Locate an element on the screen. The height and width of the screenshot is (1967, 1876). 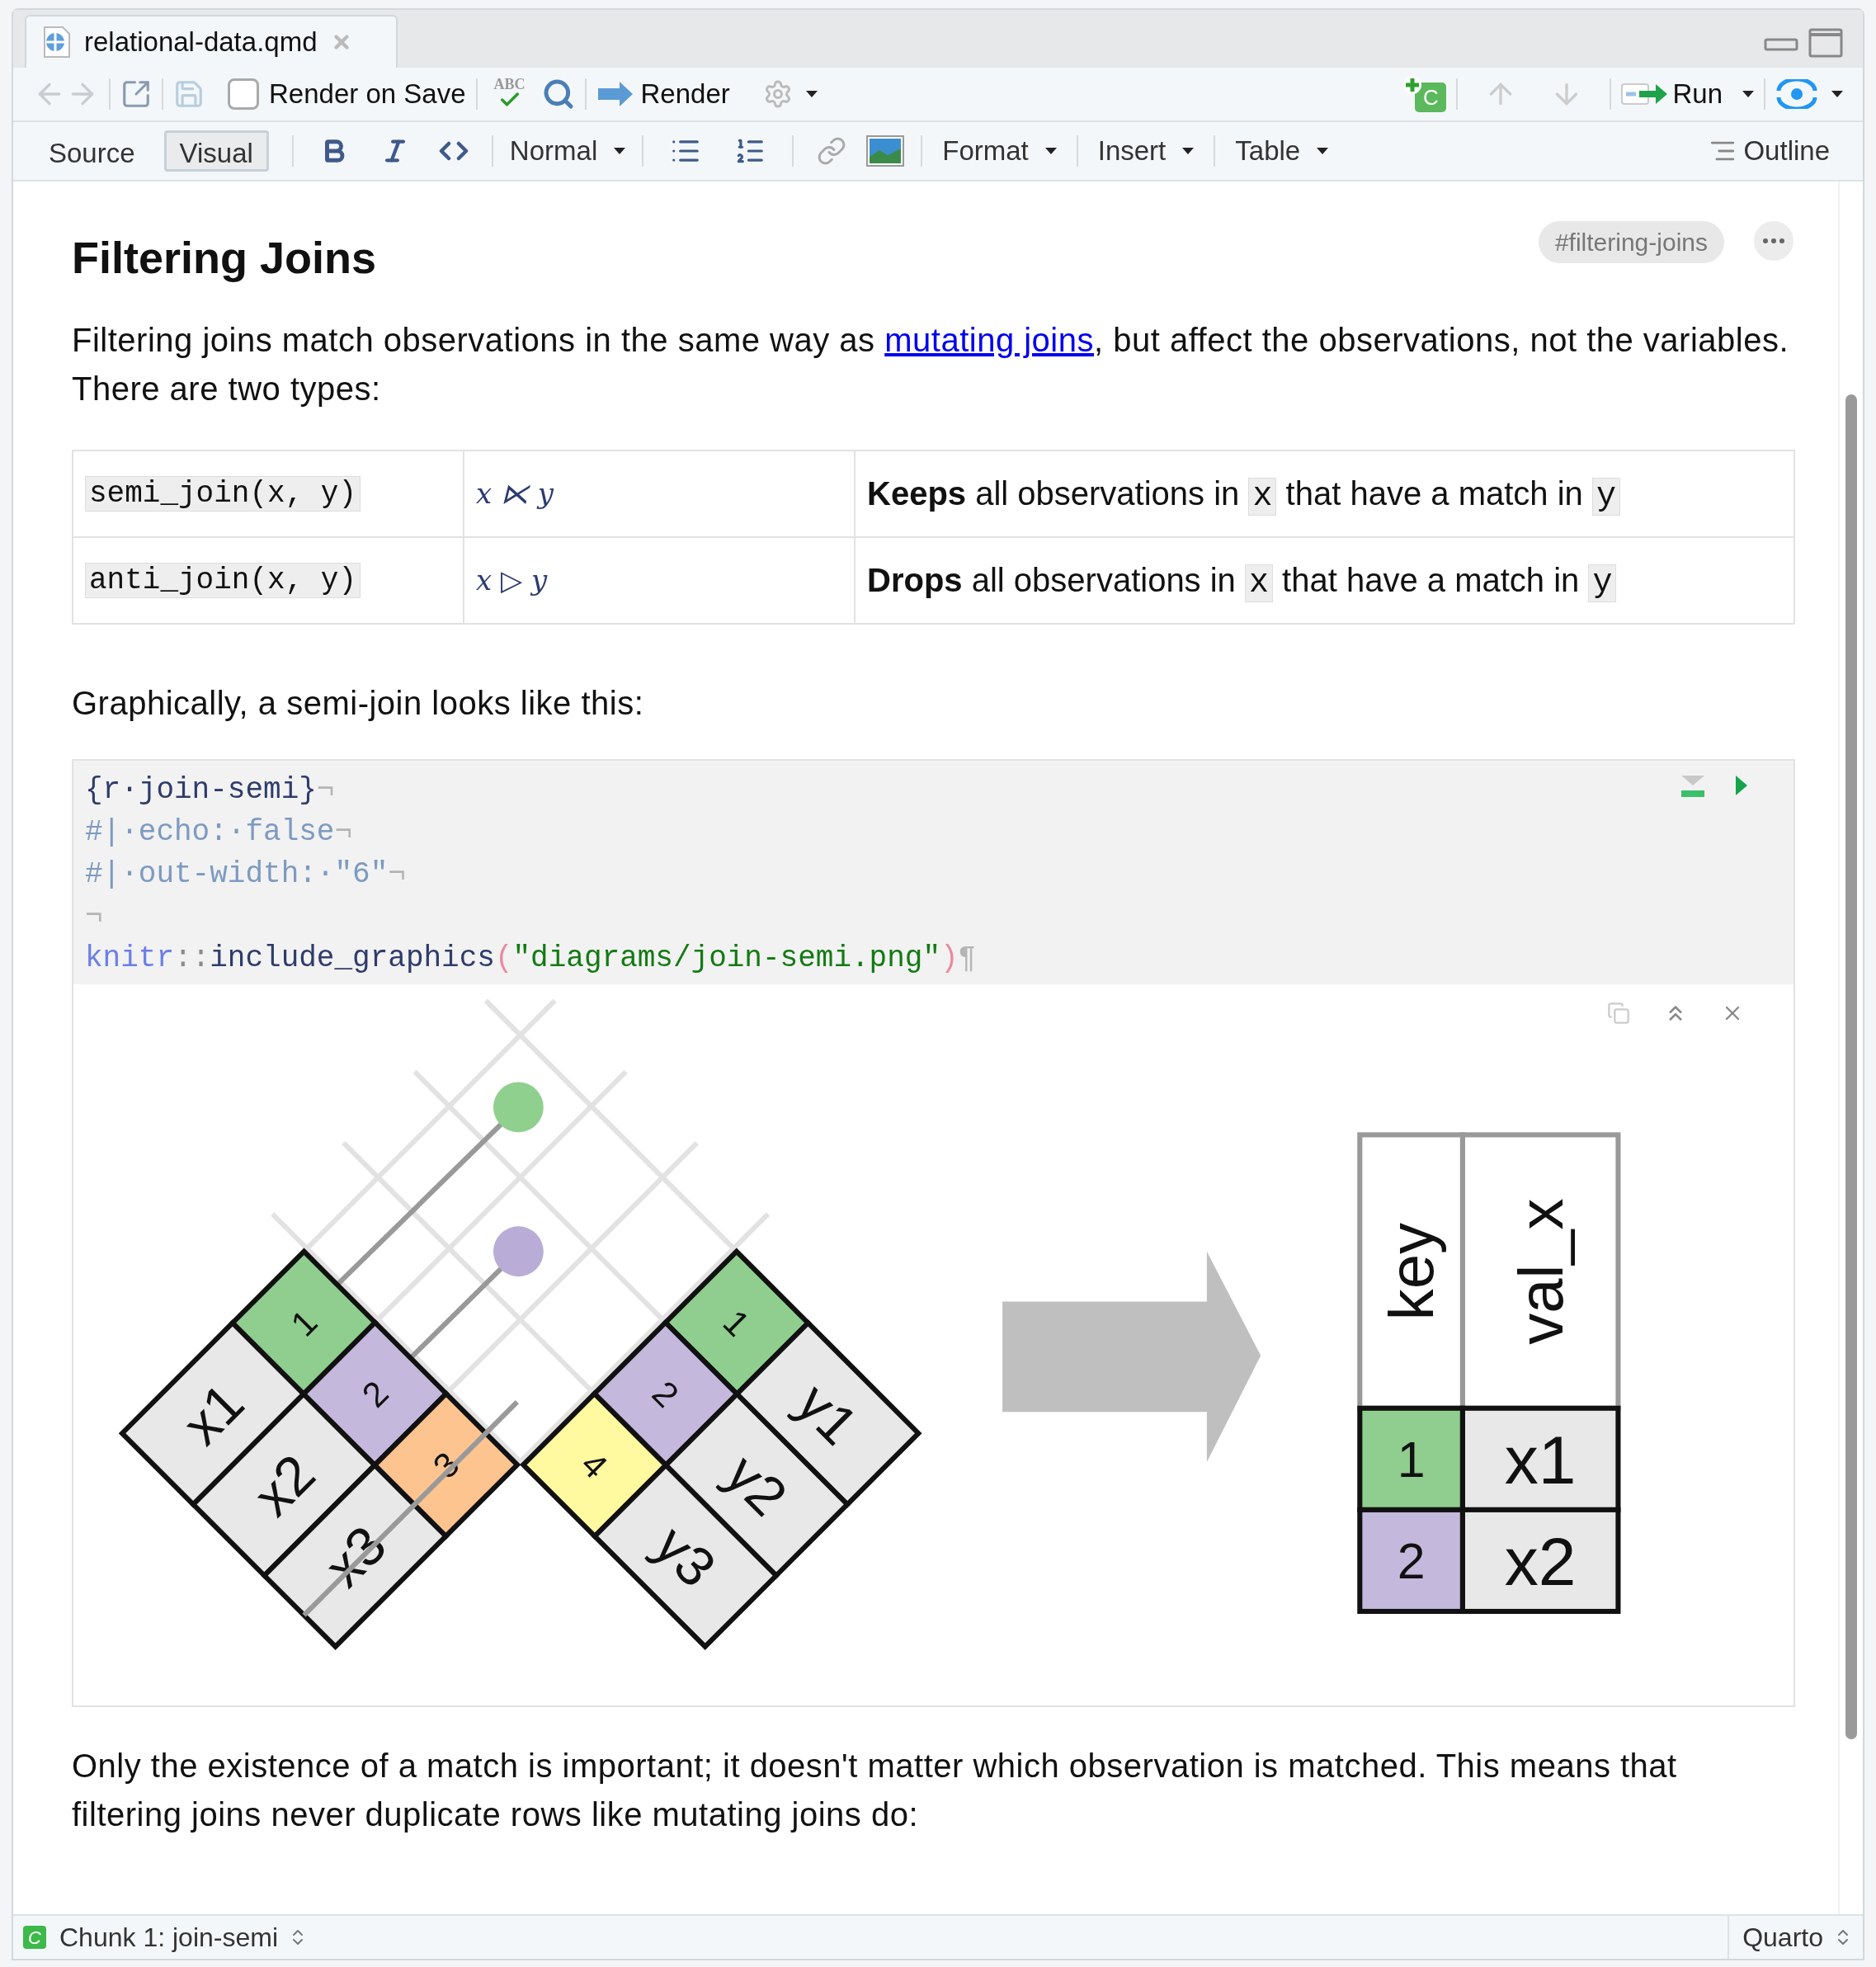
code-line: knitr::include_graphics("diagrams/join-semi.png")¶ is located at coordinates (531, 959).